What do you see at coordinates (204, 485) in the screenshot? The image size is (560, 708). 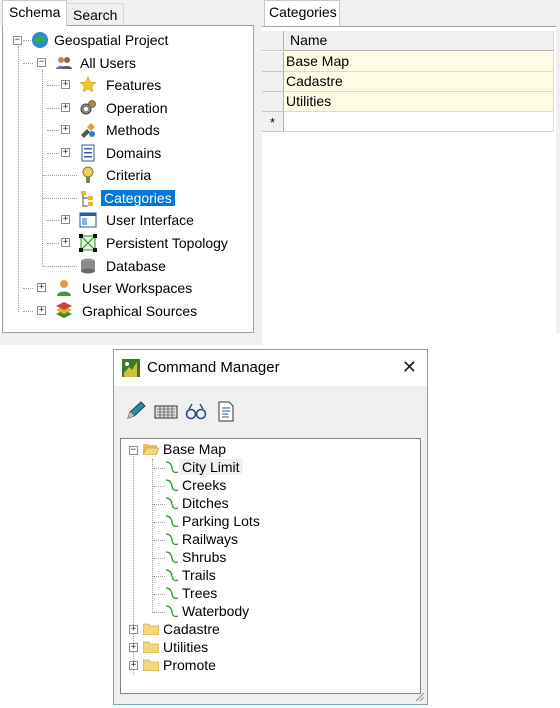 I see `tree-node-label: Creeks` at bounding box center [204, 485].